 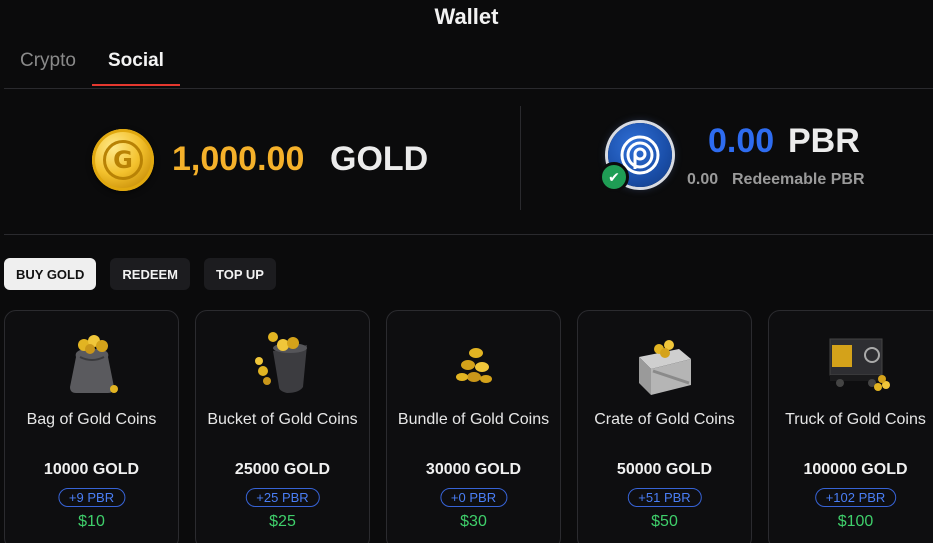 I want to click on package-name: Crate of Gold Coins, so click(x=664, y=419).